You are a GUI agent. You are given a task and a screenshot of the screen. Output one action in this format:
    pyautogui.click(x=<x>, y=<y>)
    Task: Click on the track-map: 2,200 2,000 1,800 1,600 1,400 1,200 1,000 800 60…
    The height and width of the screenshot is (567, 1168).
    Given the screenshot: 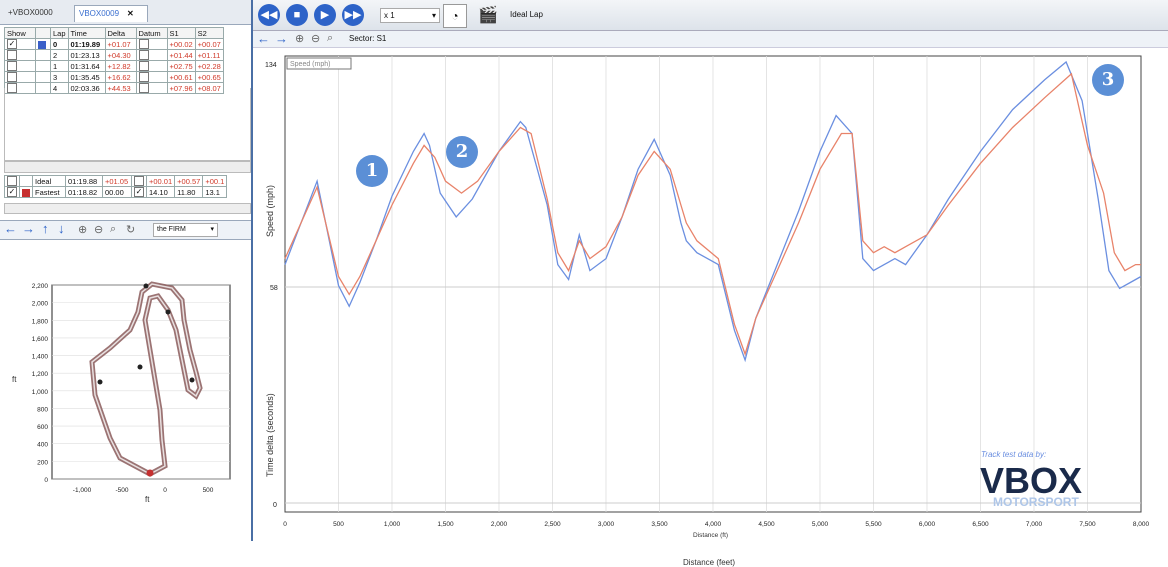 What is the action you would take?
    pyautogui.click(x=125, y=390)
    